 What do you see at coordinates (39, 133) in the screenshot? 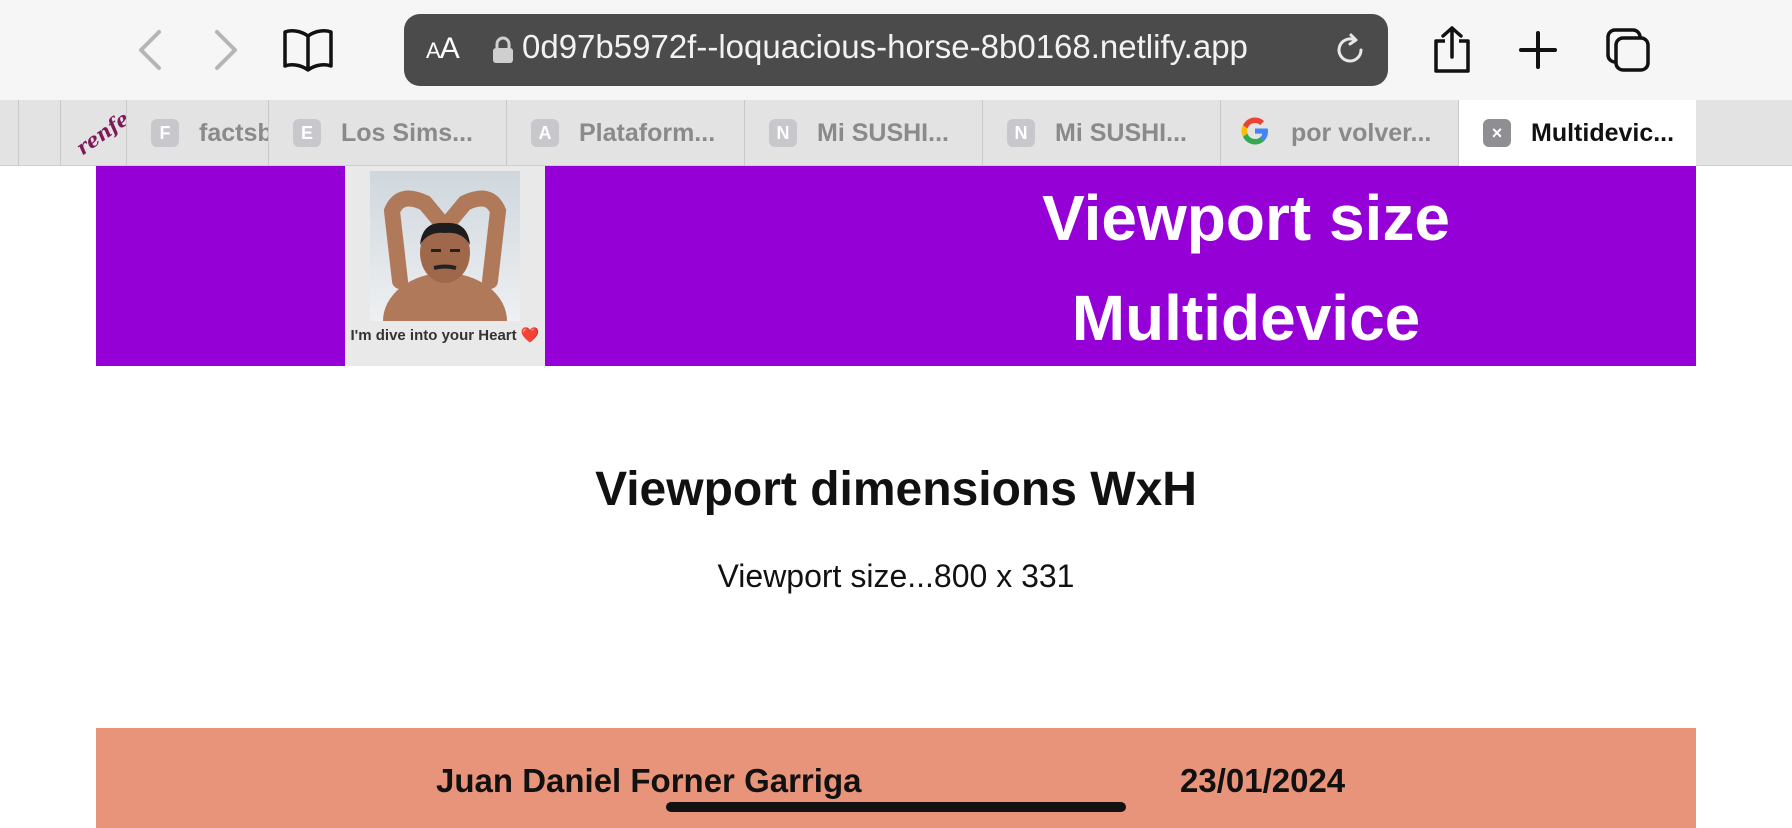
I see `tab-pinned-blank` at bounding box center [39, 133].